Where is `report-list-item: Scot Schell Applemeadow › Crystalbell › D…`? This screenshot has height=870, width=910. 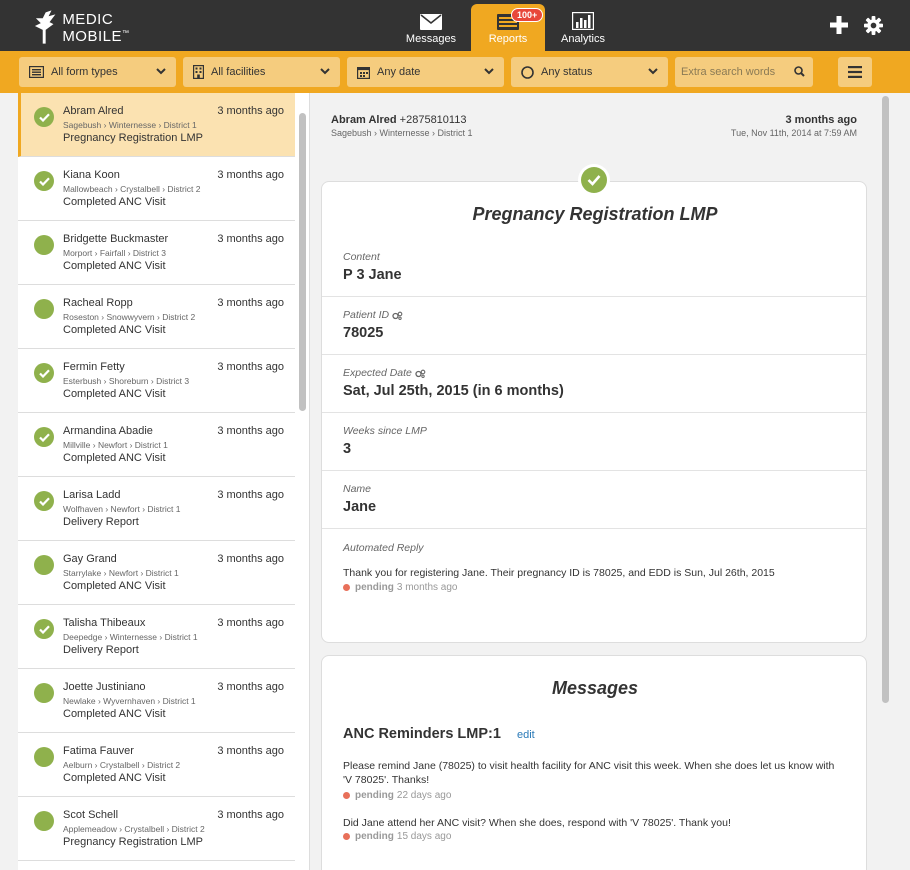 report-list-item: Scot Schell Applemeadow › Crystalbell › D… is located at coordinates (156, 829).